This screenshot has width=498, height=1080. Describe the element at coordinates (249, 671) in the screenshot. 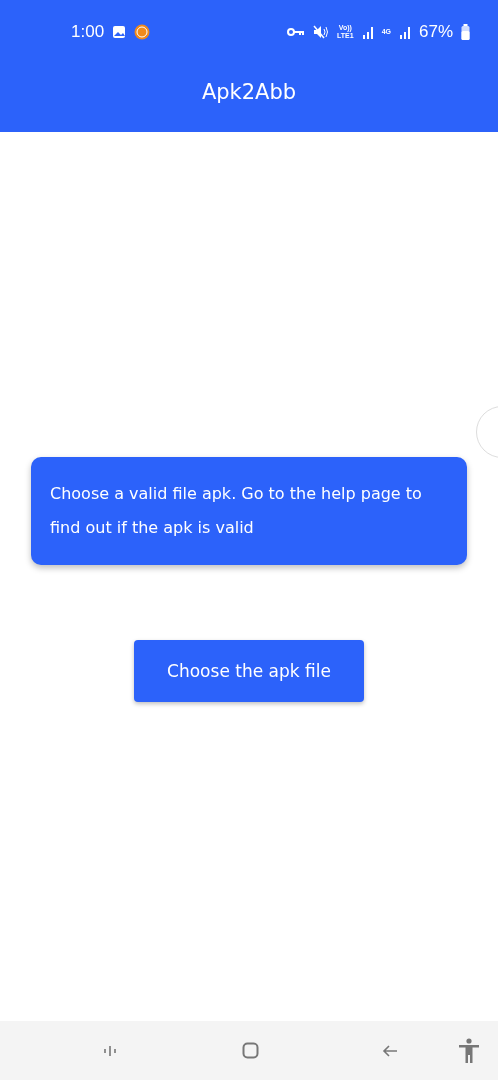

I see `choose-file-button: Choose the apk file` at that location.